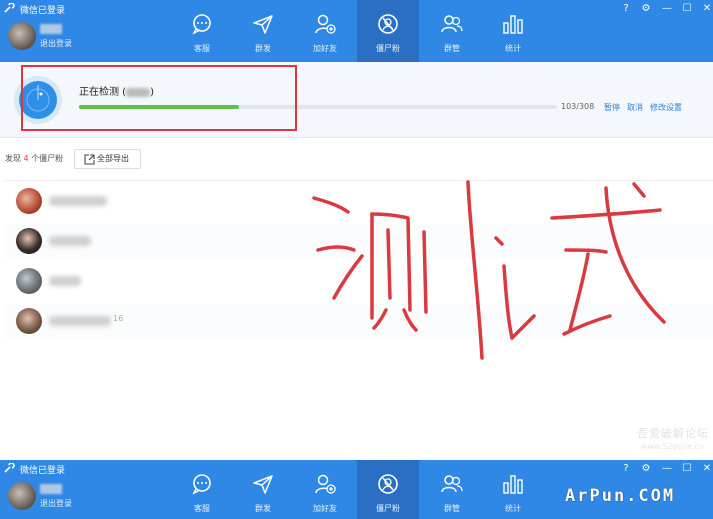 Image resolution: width=713 pixels, height=519 pixels. I want to click on highlight-box, so click(159, 98).